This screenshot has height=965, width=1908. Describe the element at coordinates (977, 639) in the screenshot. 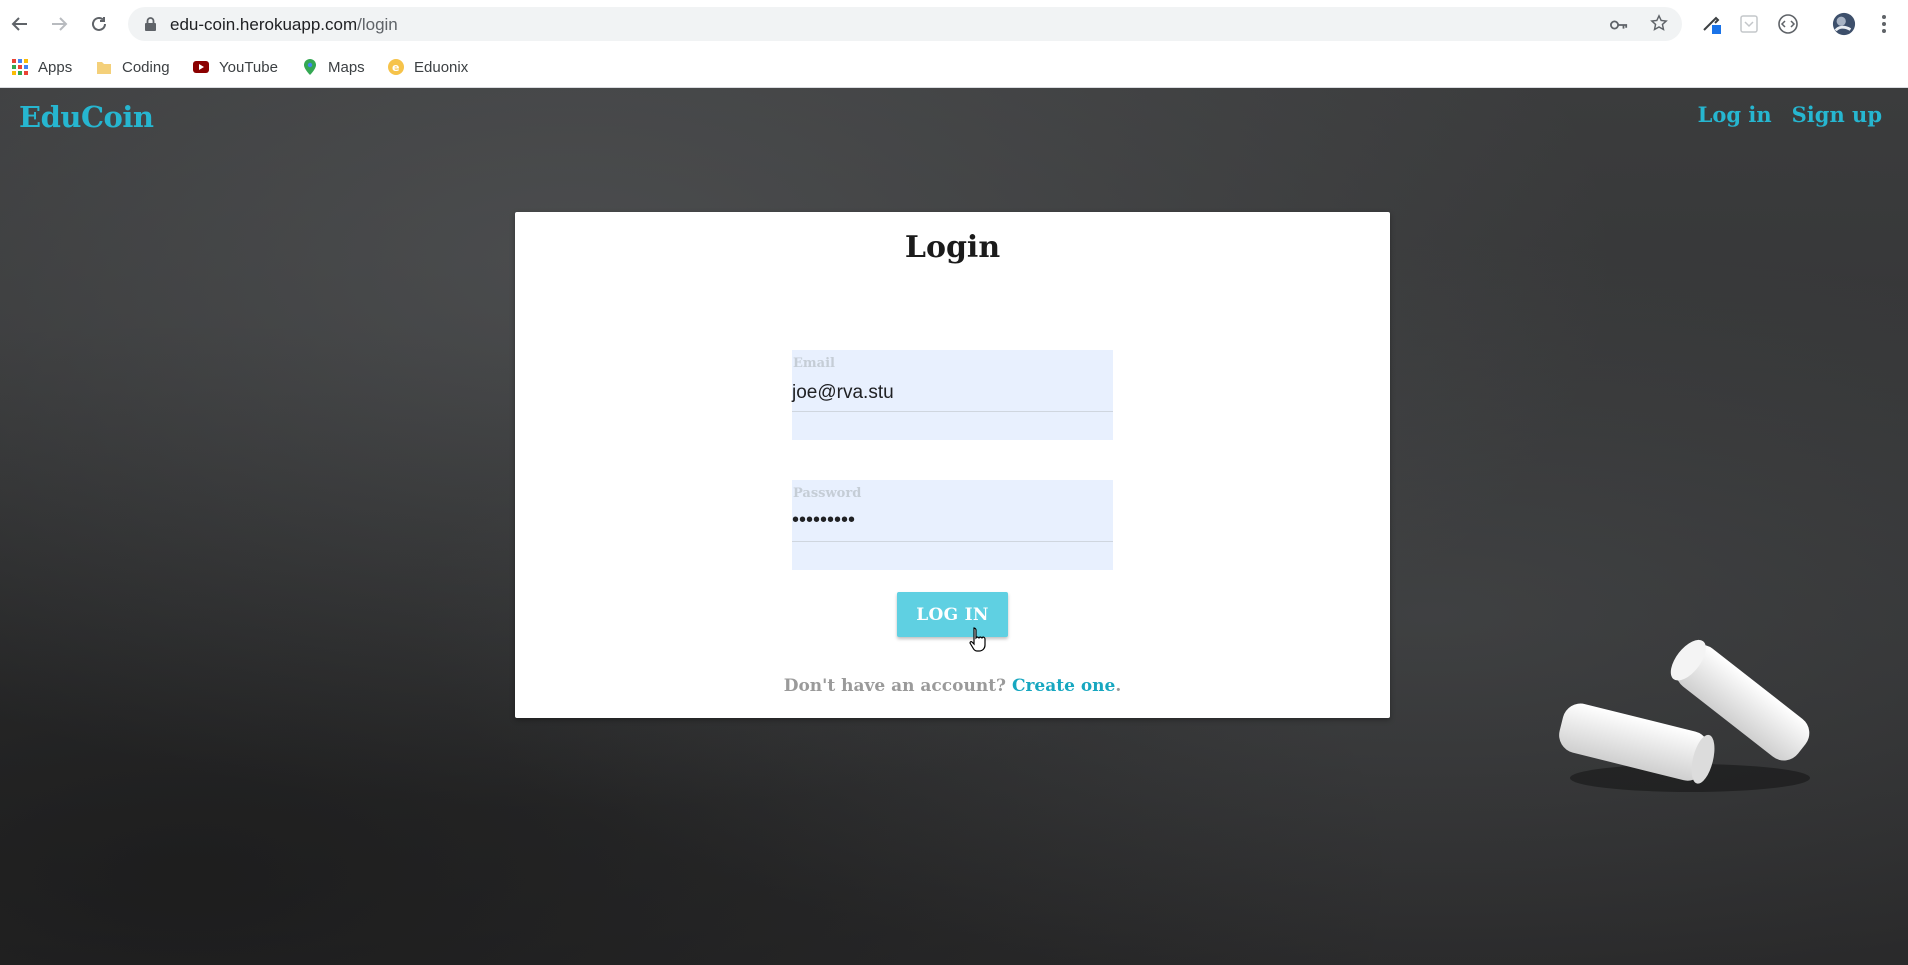

I see `hand-cursor-icon` at that location.